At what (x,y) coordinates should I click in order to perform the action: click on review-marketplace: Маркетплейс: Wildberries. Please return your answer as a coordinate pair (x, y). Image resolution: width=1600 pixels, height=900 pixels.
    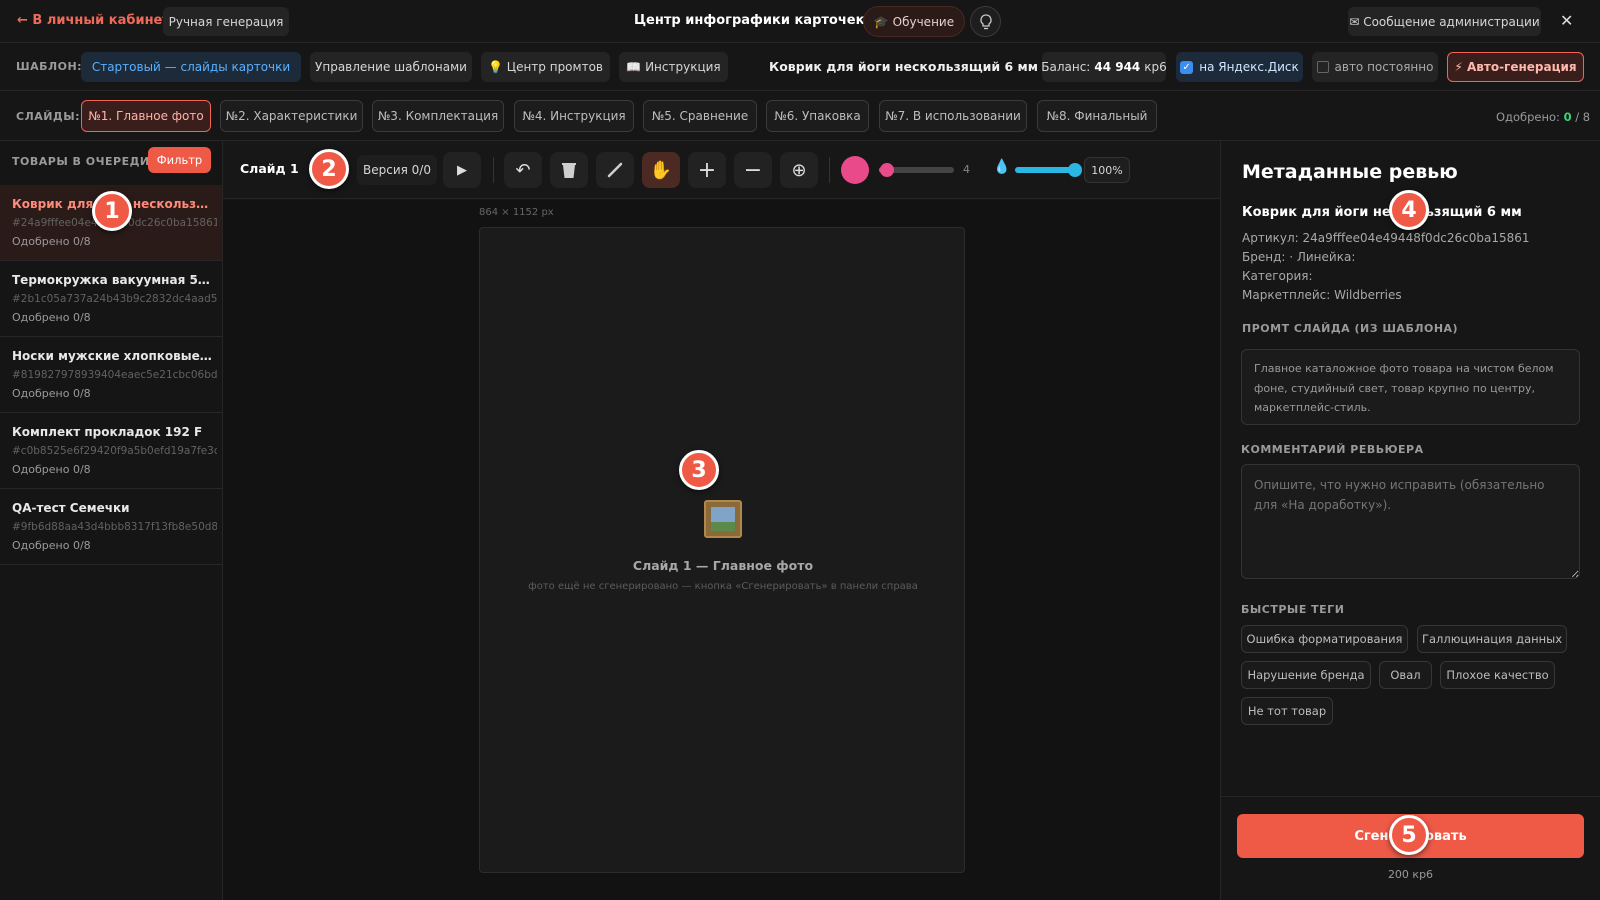
    Looking at the image, I should click on (1322, 295).